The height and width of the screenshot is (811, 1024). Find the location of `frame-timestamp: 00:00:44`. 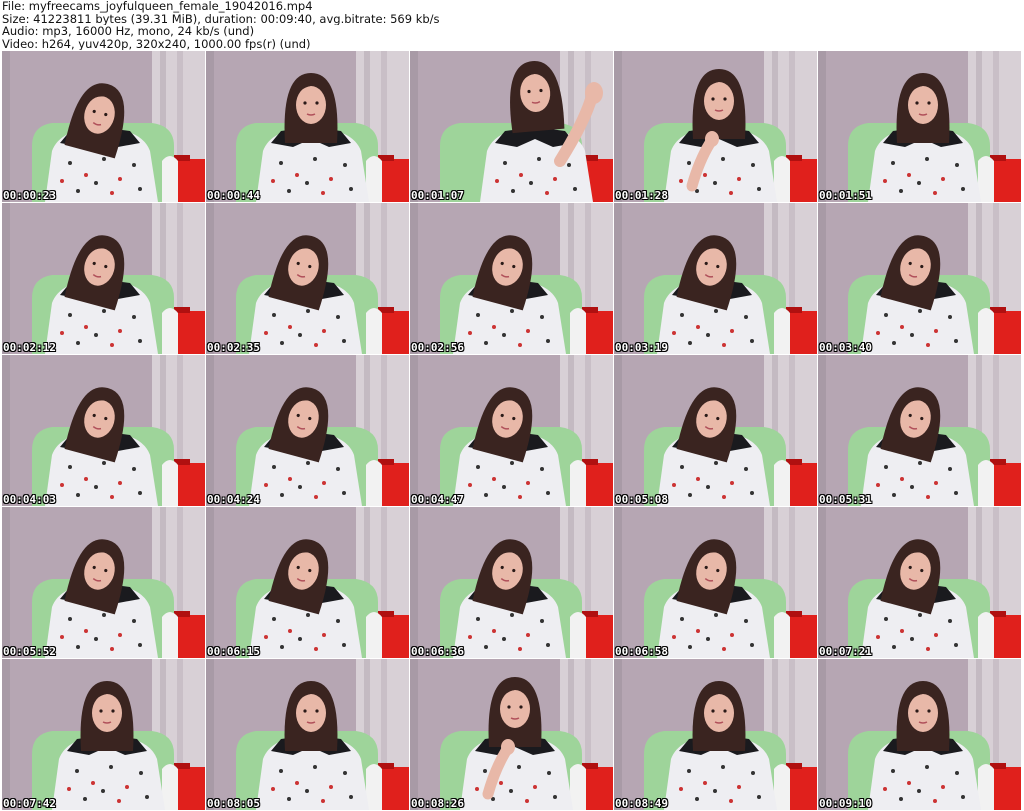

frame-timestamp: 00:00:44 is located at coordinates (233, 195).